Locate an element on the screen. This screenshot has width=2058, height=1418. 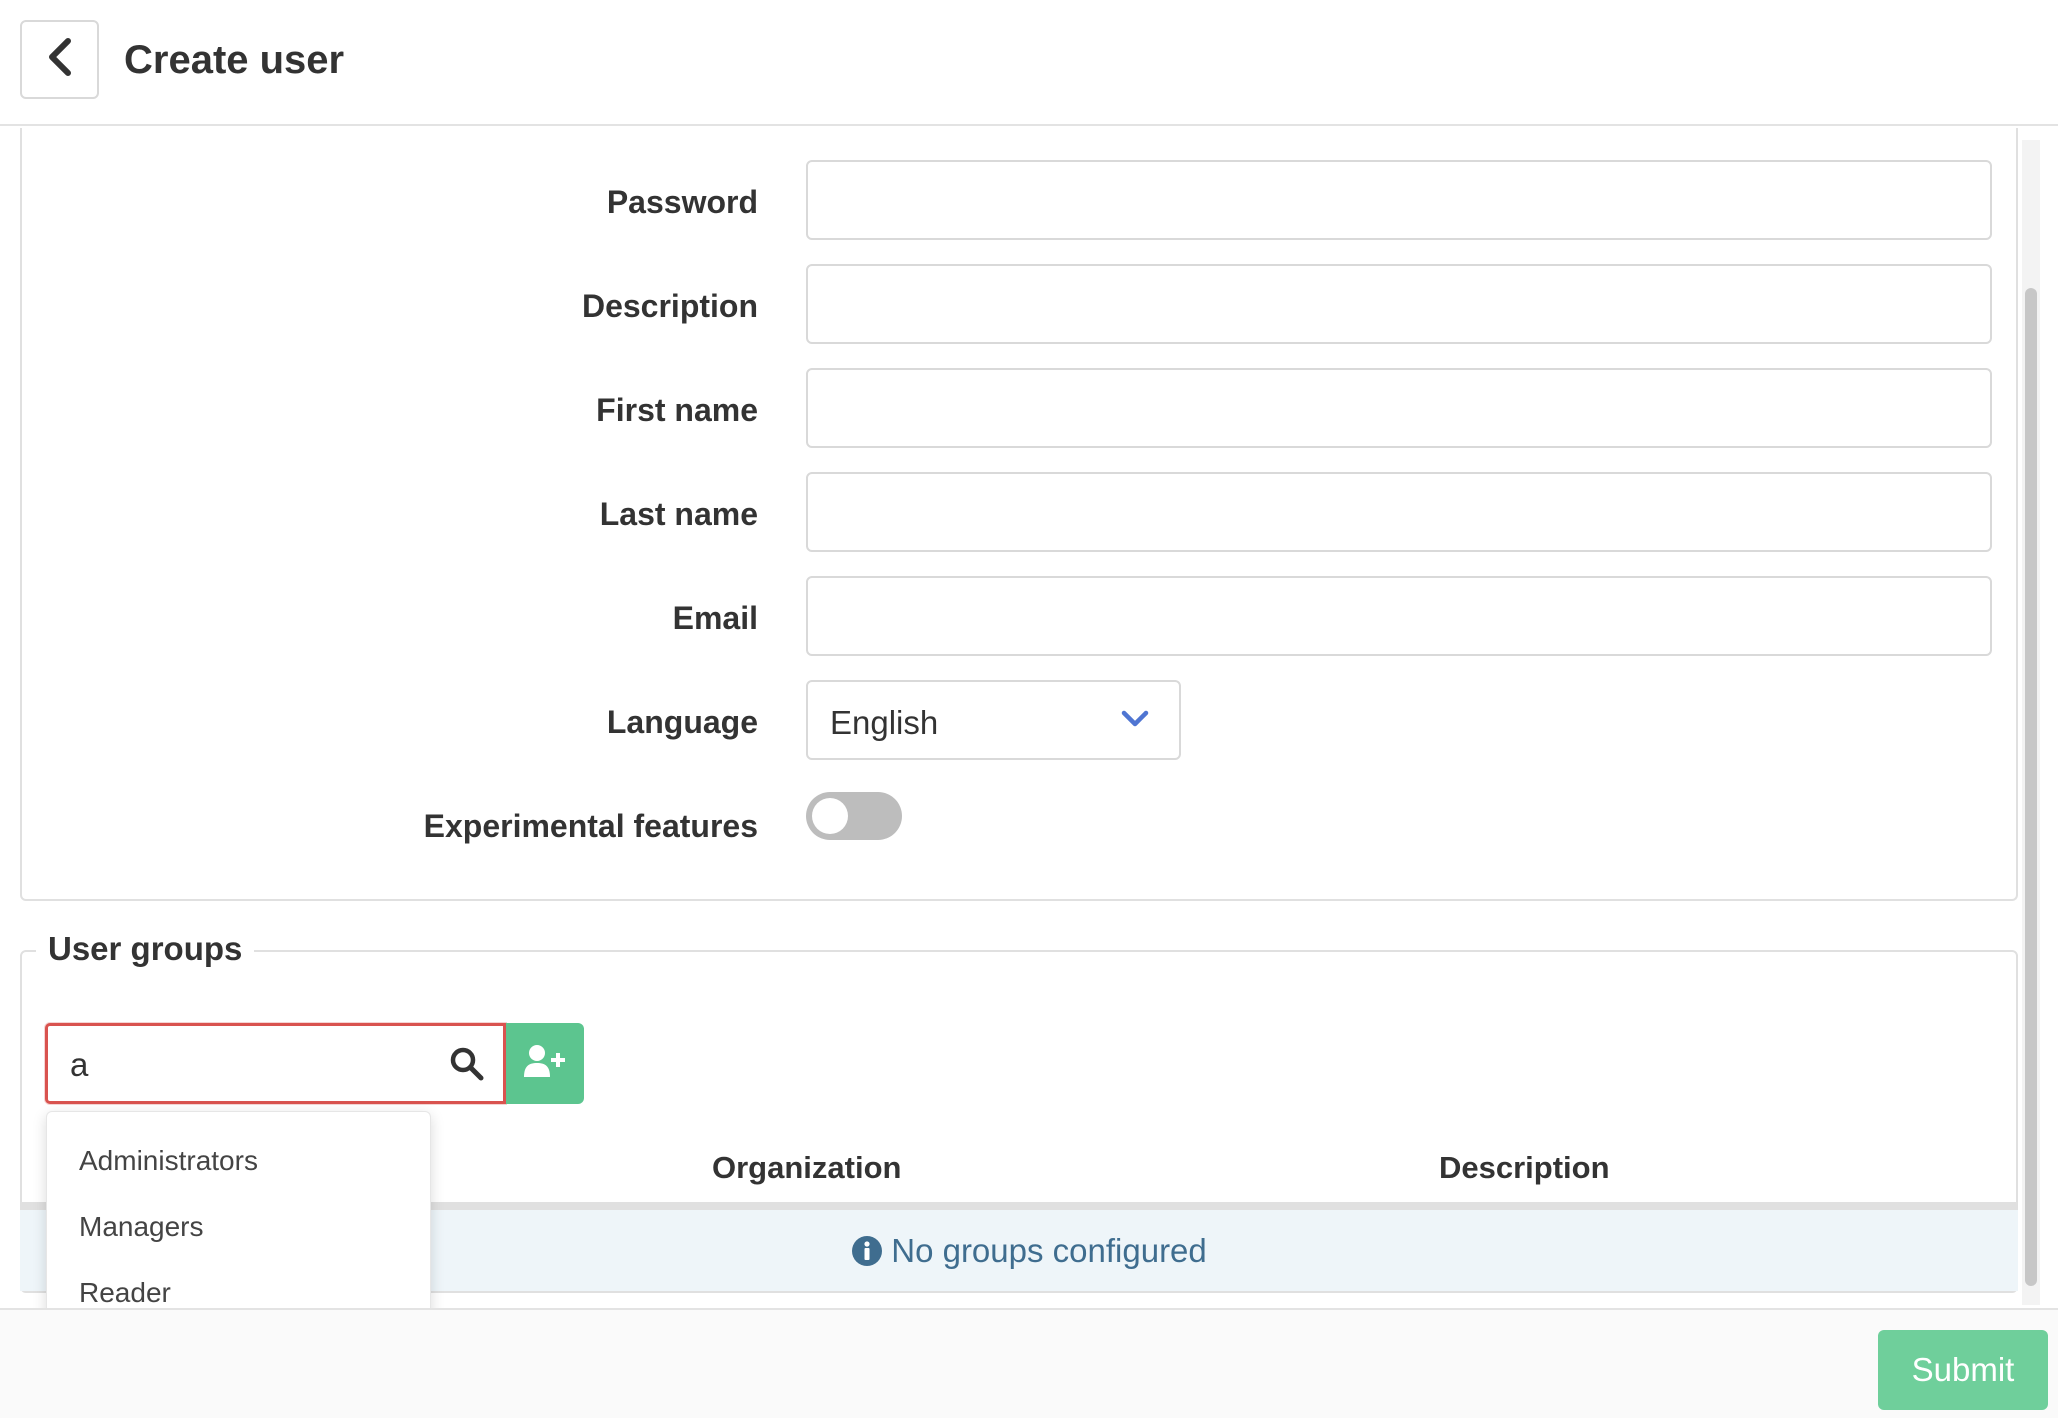
form-row-language: Language English is located at coordinates (1029, 720).